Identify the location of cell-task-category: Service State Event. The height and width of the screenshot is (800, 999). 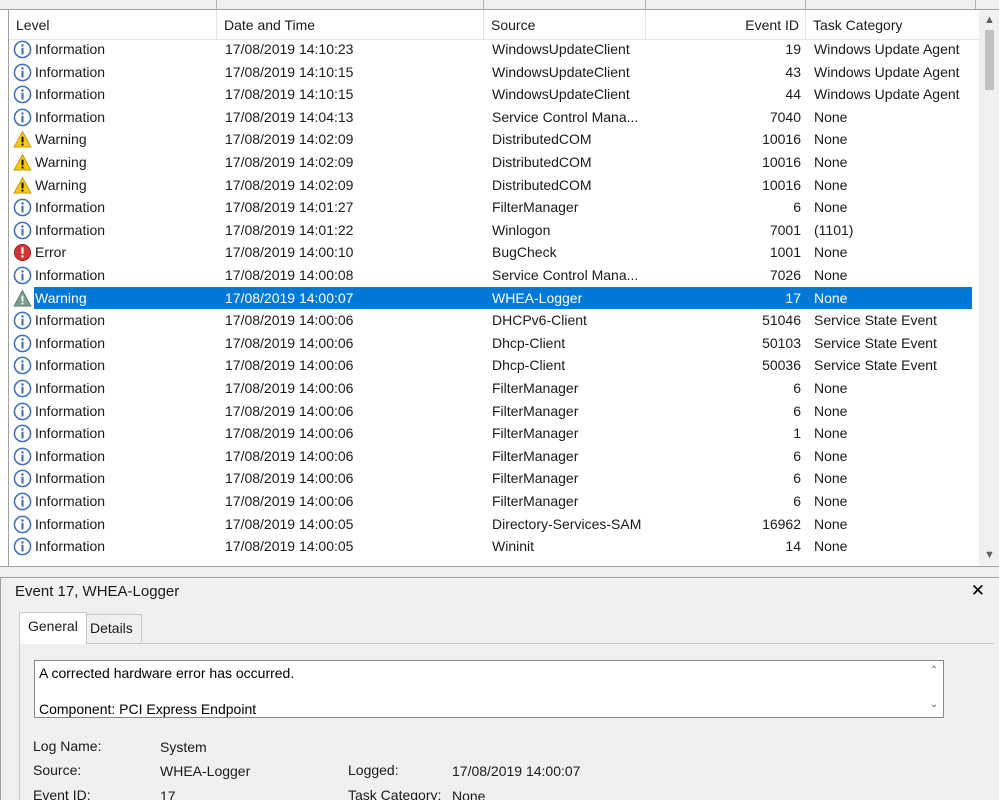
(875, 342).